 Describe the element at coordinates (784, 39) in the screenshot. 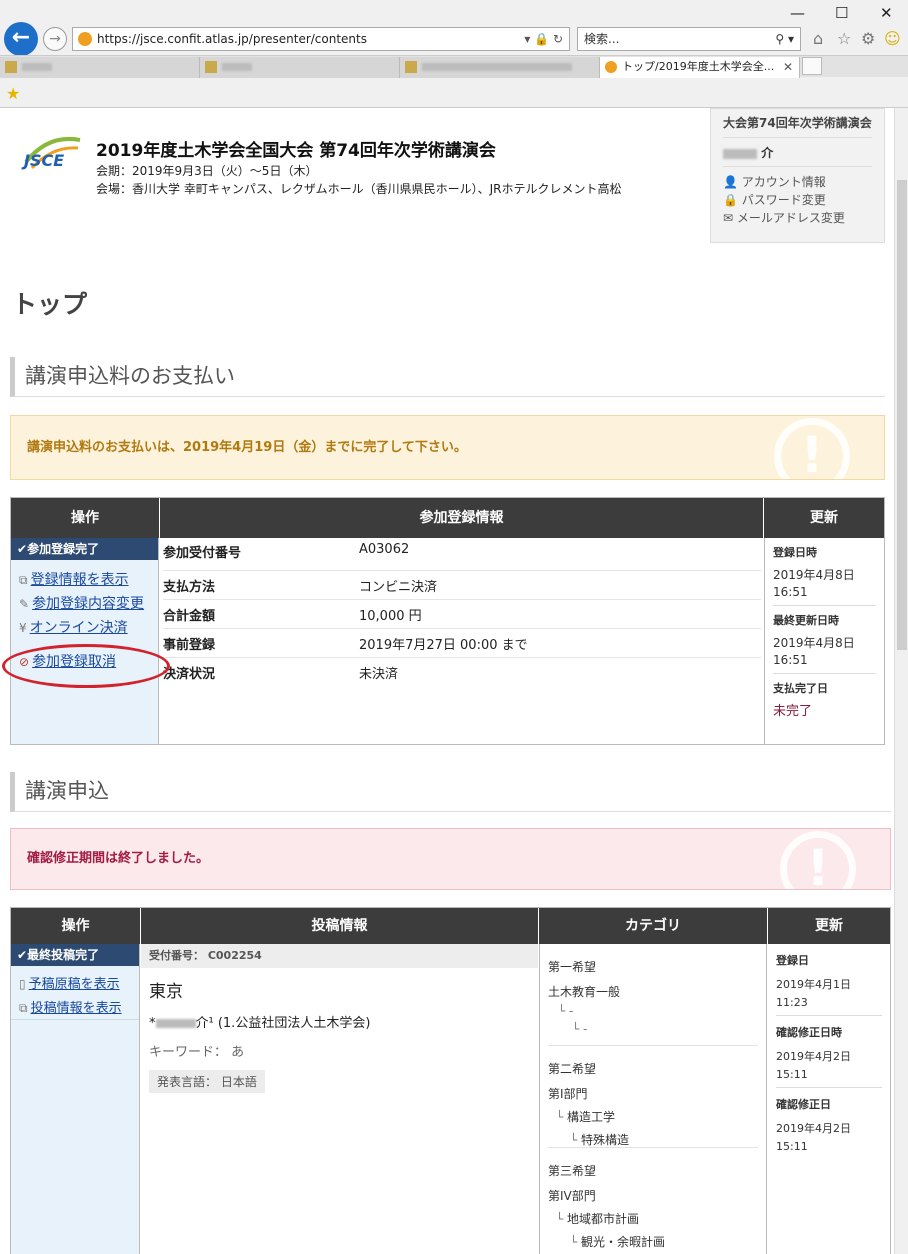

I see `search-icon: ⚲ ▾` at that location.